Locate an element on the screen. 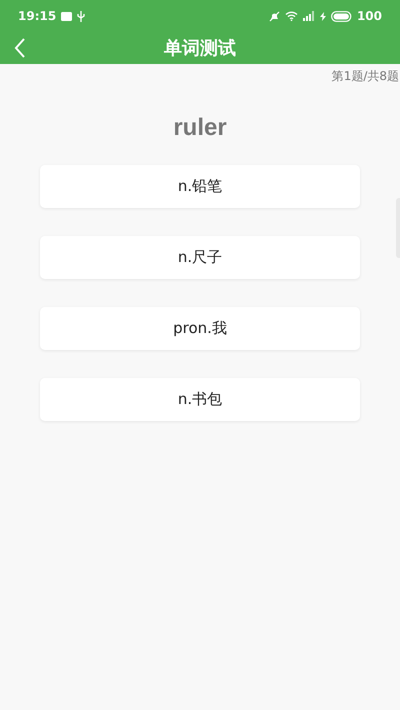  battery-icon is located at coordinates (341, 16).